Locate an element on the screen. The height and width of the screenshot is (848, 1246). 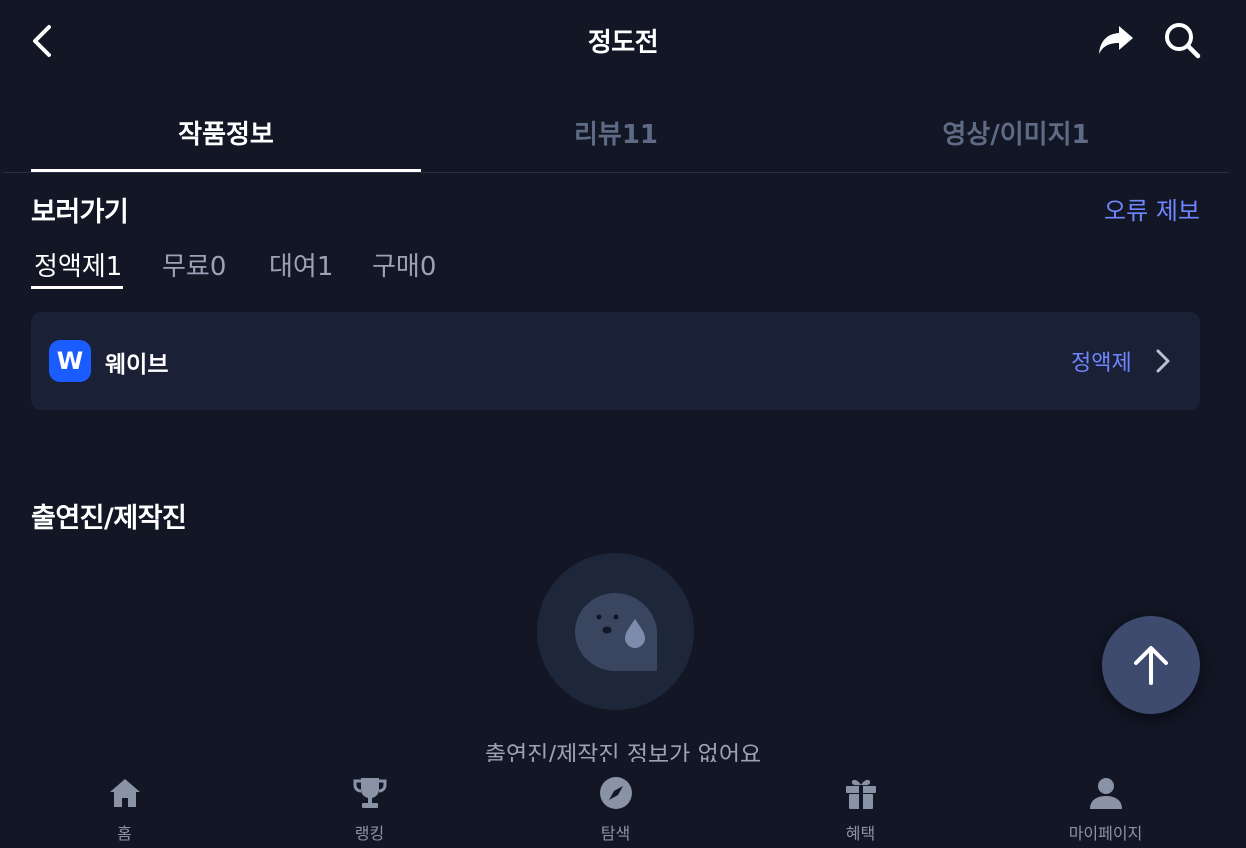
nav-item-mypage: 마이페이지 is located at coordinates (1105, 805).